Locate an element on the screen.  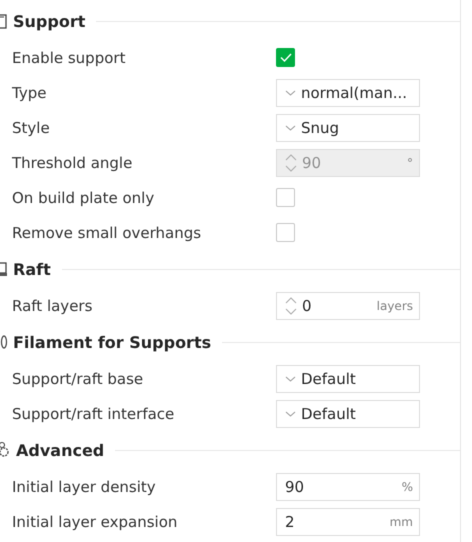
dropdown-value: Snug is located at coordinates (320, 127).